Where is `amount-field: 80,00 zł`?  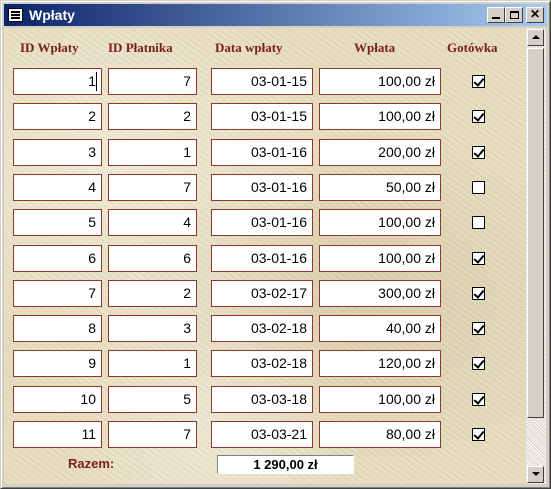 amount-field: 80,00 zł is located at coordinates (380, 434).